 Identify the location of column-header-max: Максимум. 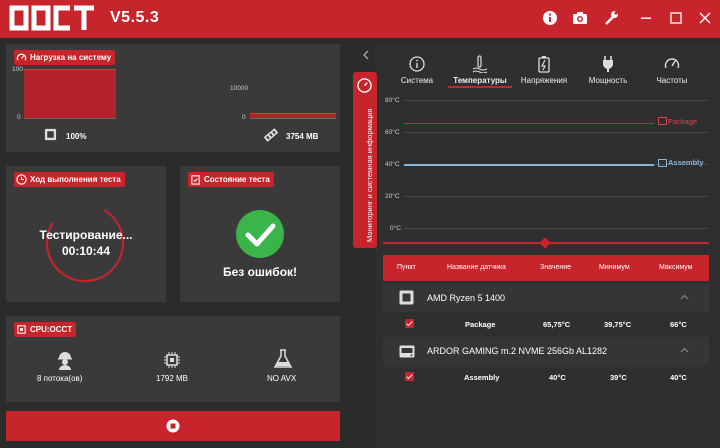
(676, 267).